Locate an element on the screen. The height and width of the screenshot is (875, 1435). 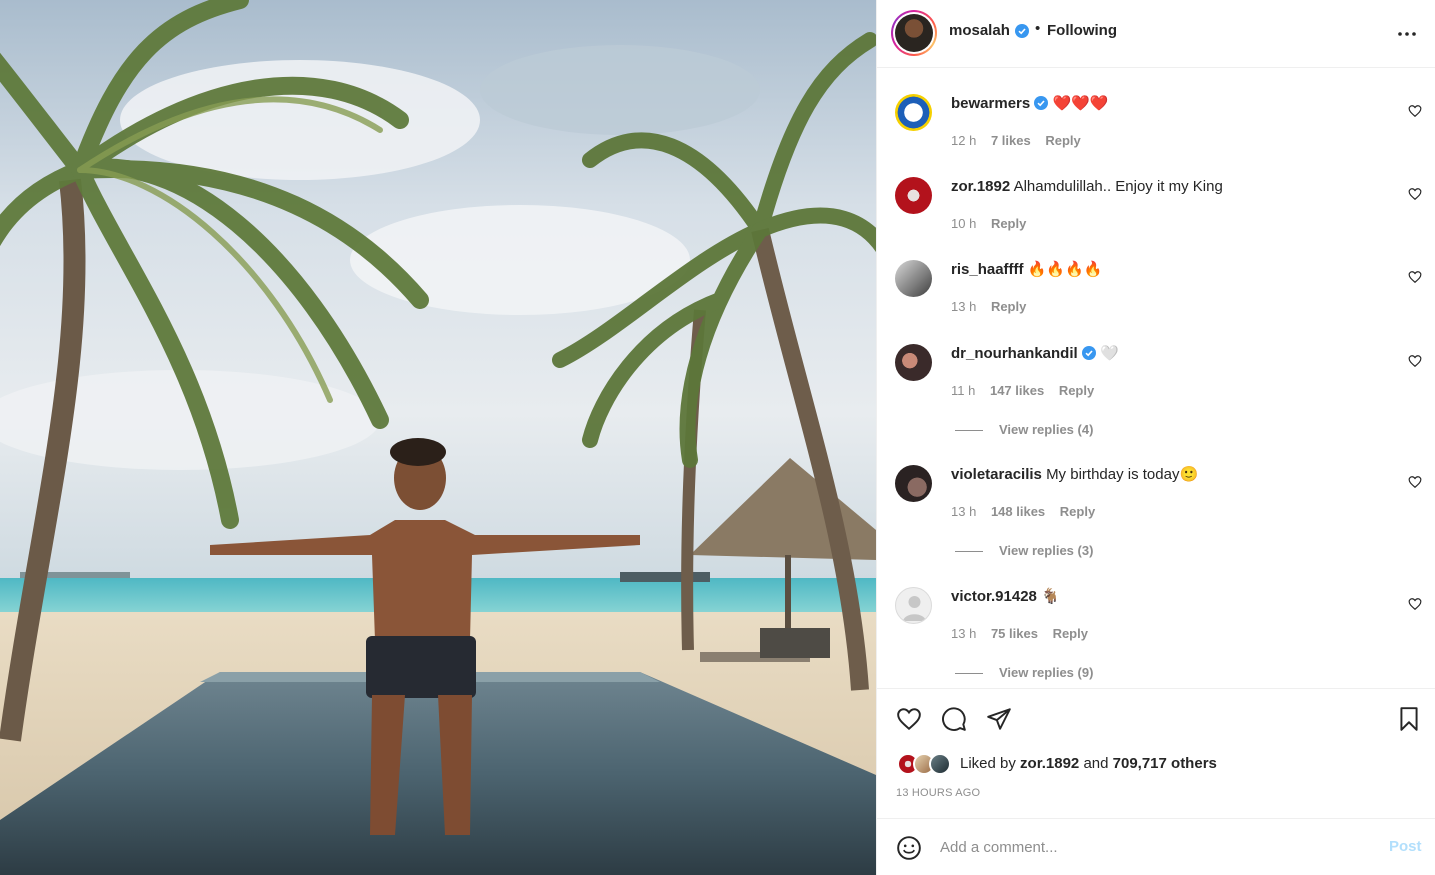
paper-plane-icon is located at coordinates (999, 719).